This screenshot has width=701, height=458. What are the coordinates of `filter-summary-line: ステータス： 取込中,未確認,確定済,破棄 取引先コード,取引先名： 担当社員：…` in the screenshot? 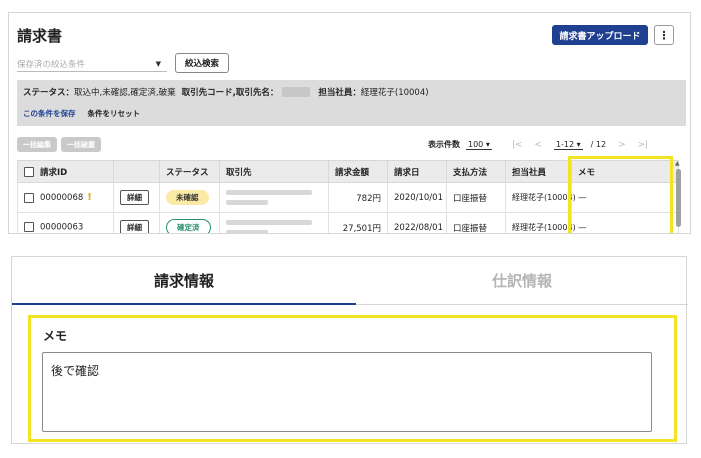 It's located at (226, 92).